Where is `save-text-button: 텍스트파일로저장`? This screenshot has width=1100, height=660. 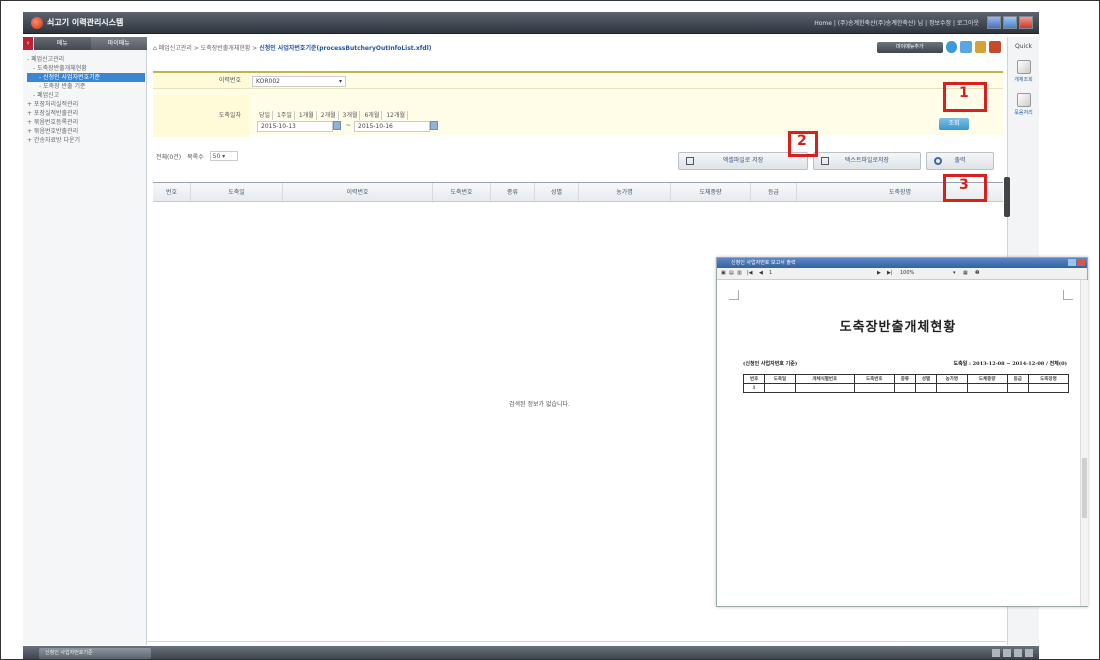
save-text-button: 텍스트파일로저장 is located at coordinates (867, 161).